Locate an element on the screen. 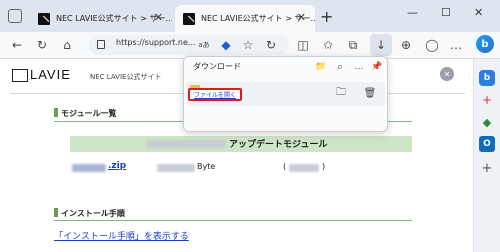 This screenshot has width=500, height=252. split-screen-icon: ◫ is located at coordinates (303, 45).